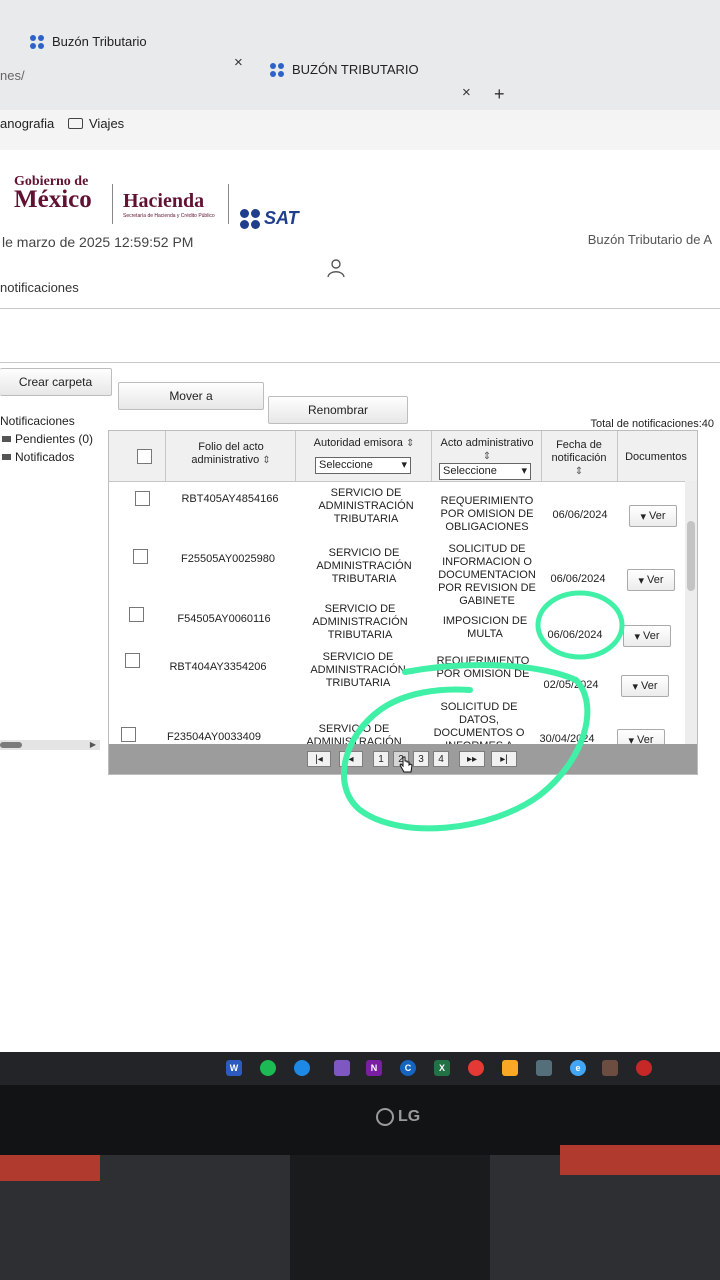 This screenshot has height=1280, width=720. What do you see at coordinates (385, 1117) in the screenshot?
I see `lg-circle-icon` at bounding box center [385, 1117].